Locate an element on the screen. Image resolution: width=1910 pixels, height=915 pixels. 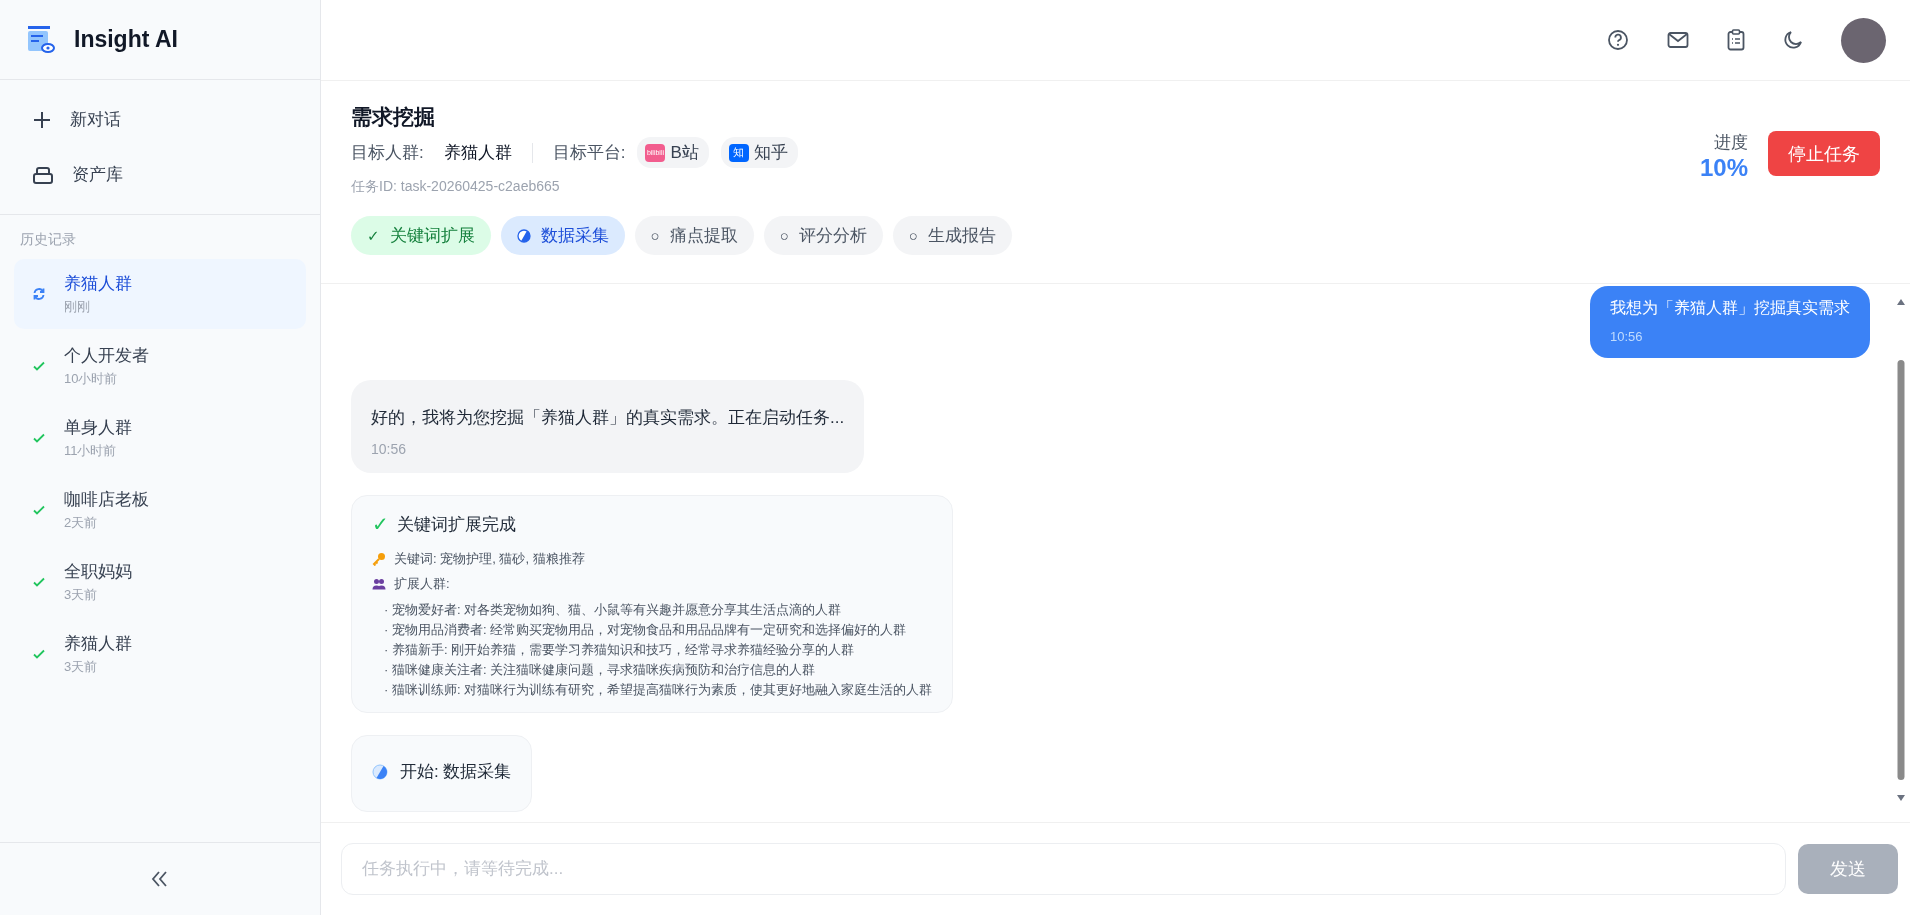
logo-icon is located at coordinates (41, 39).